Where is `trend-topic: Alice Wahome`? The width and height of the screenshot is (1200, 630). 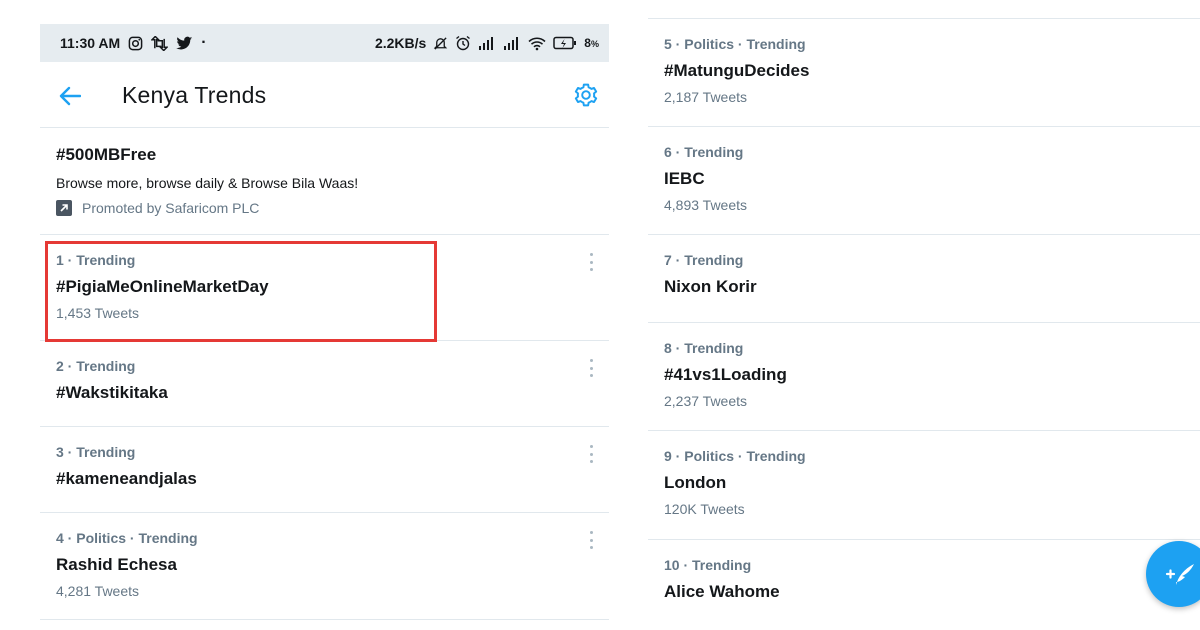 trend-topic: Alice Wahome is located at coordinates (722, 591).